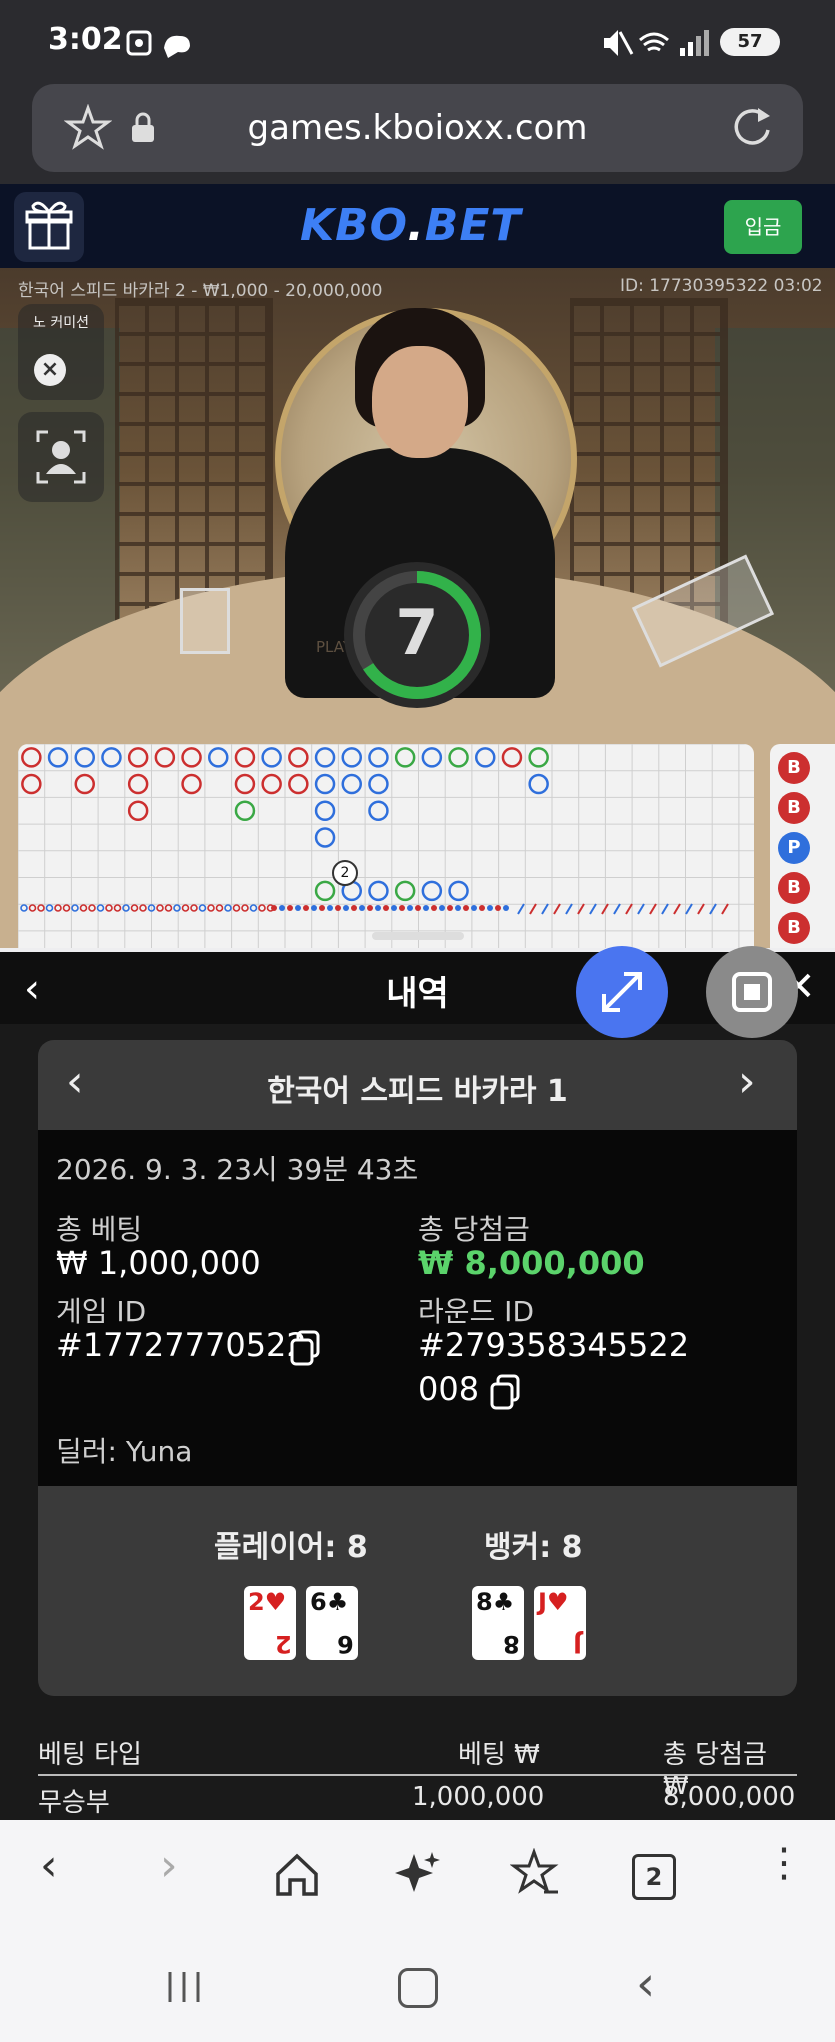 This screenshot has width=835, height=2042. What do you see at coordinates (61, 352) in the screenshot?
I see `no-commission-toggle: 노 커미션 ×` at bounding box center [61, 352].